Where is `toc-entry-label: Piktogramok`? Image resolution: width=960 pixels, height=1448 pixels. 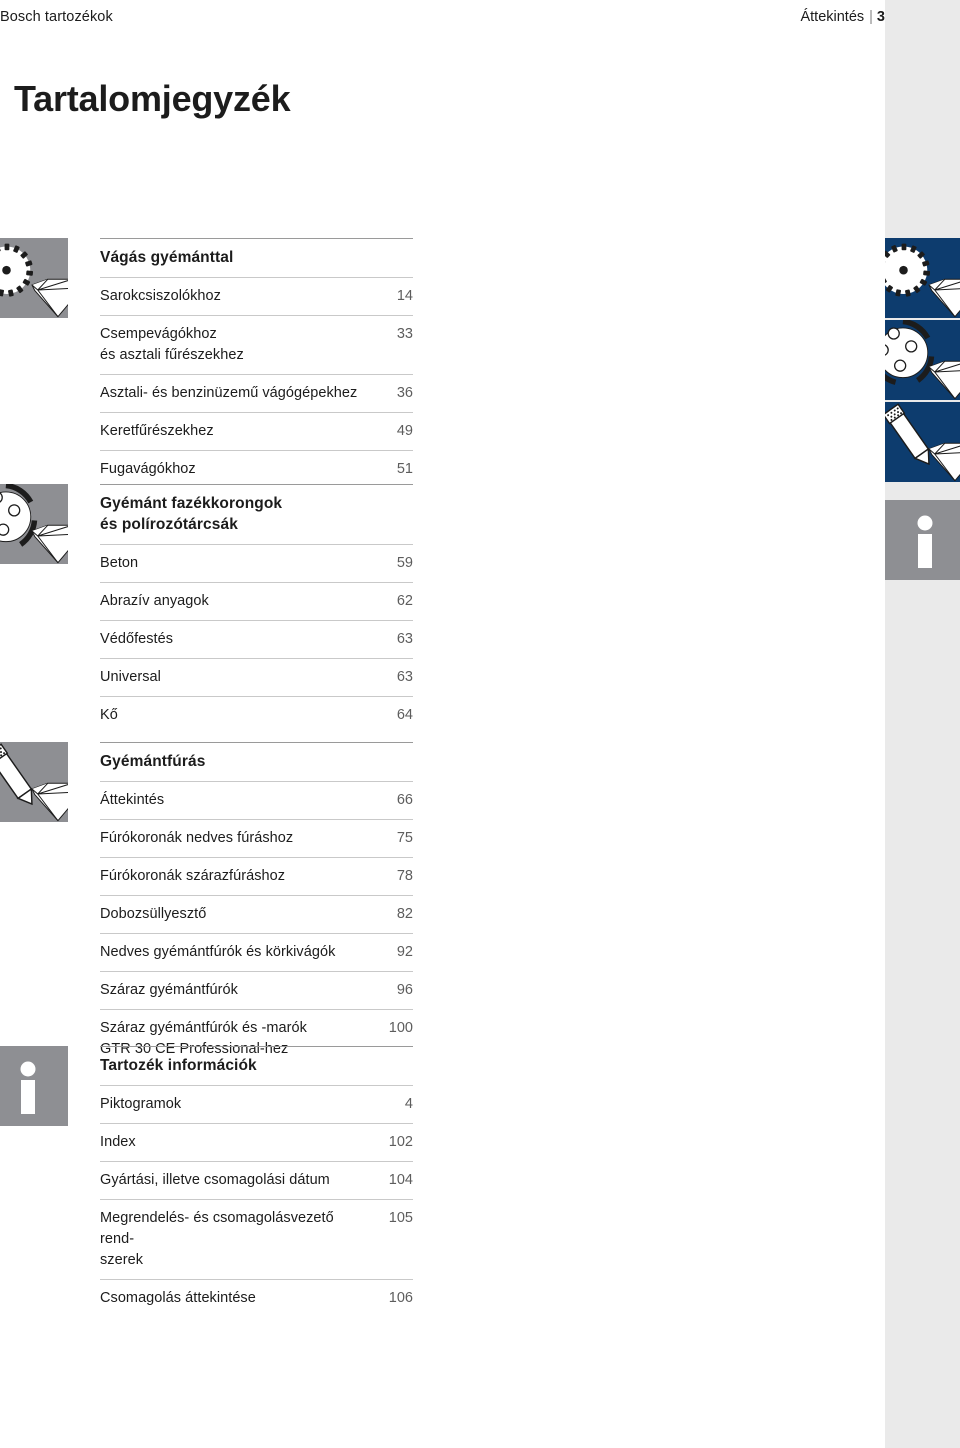
toc-entry-label: Piktogramok is located at coordinates (141, 1104).